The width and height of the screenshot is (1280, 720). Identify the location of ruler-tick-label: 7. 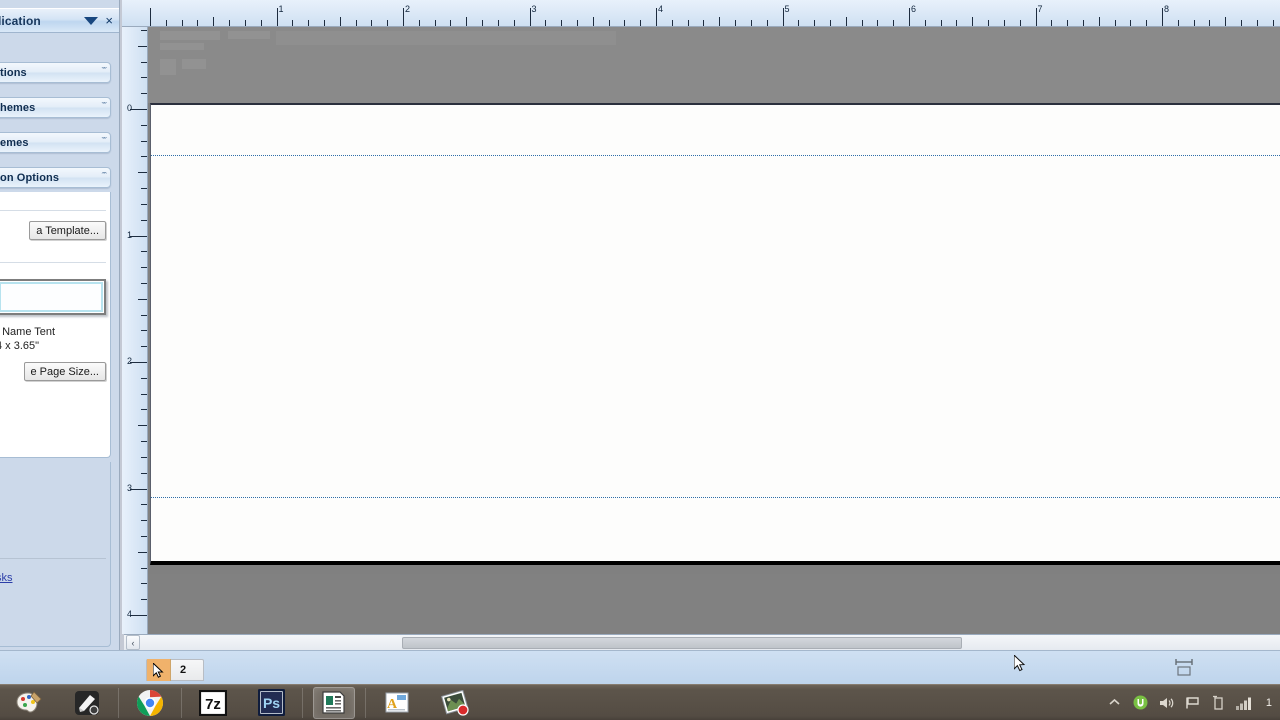
(1040, 9).